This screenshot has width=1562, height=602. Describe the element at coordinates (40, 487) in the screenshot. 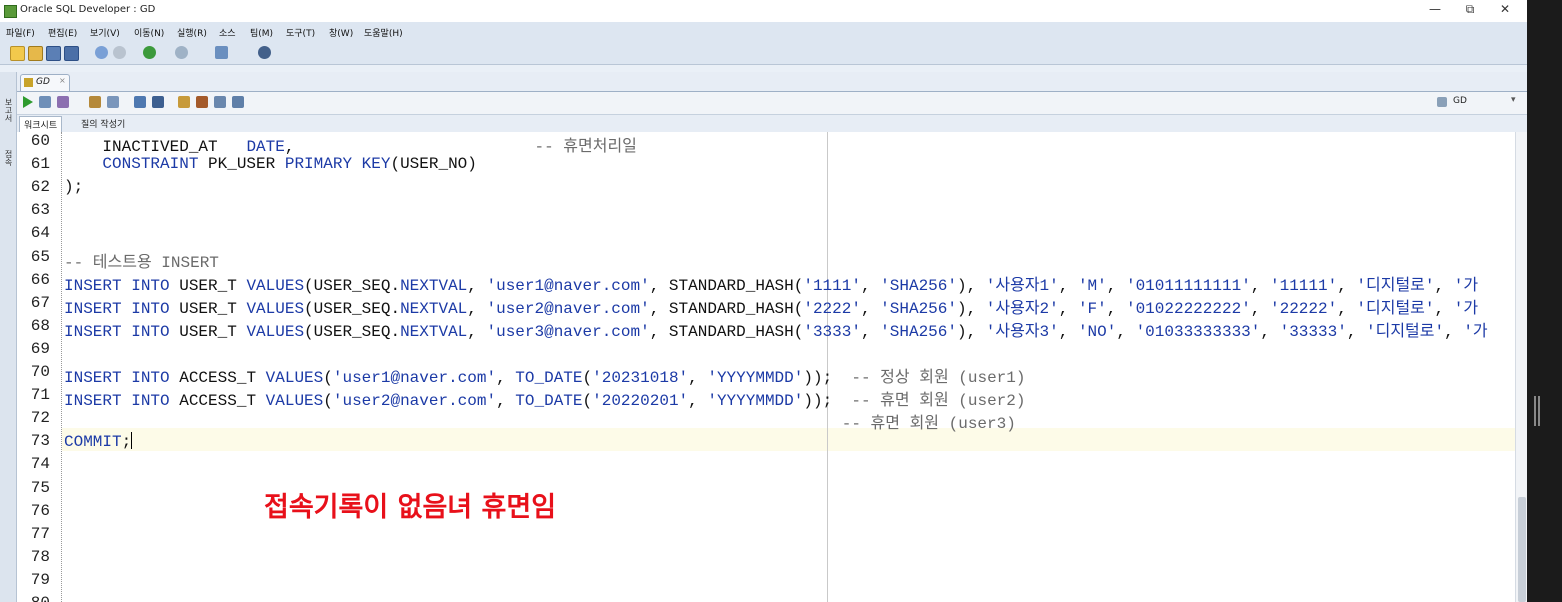

I see `line-number: 75` at that location.